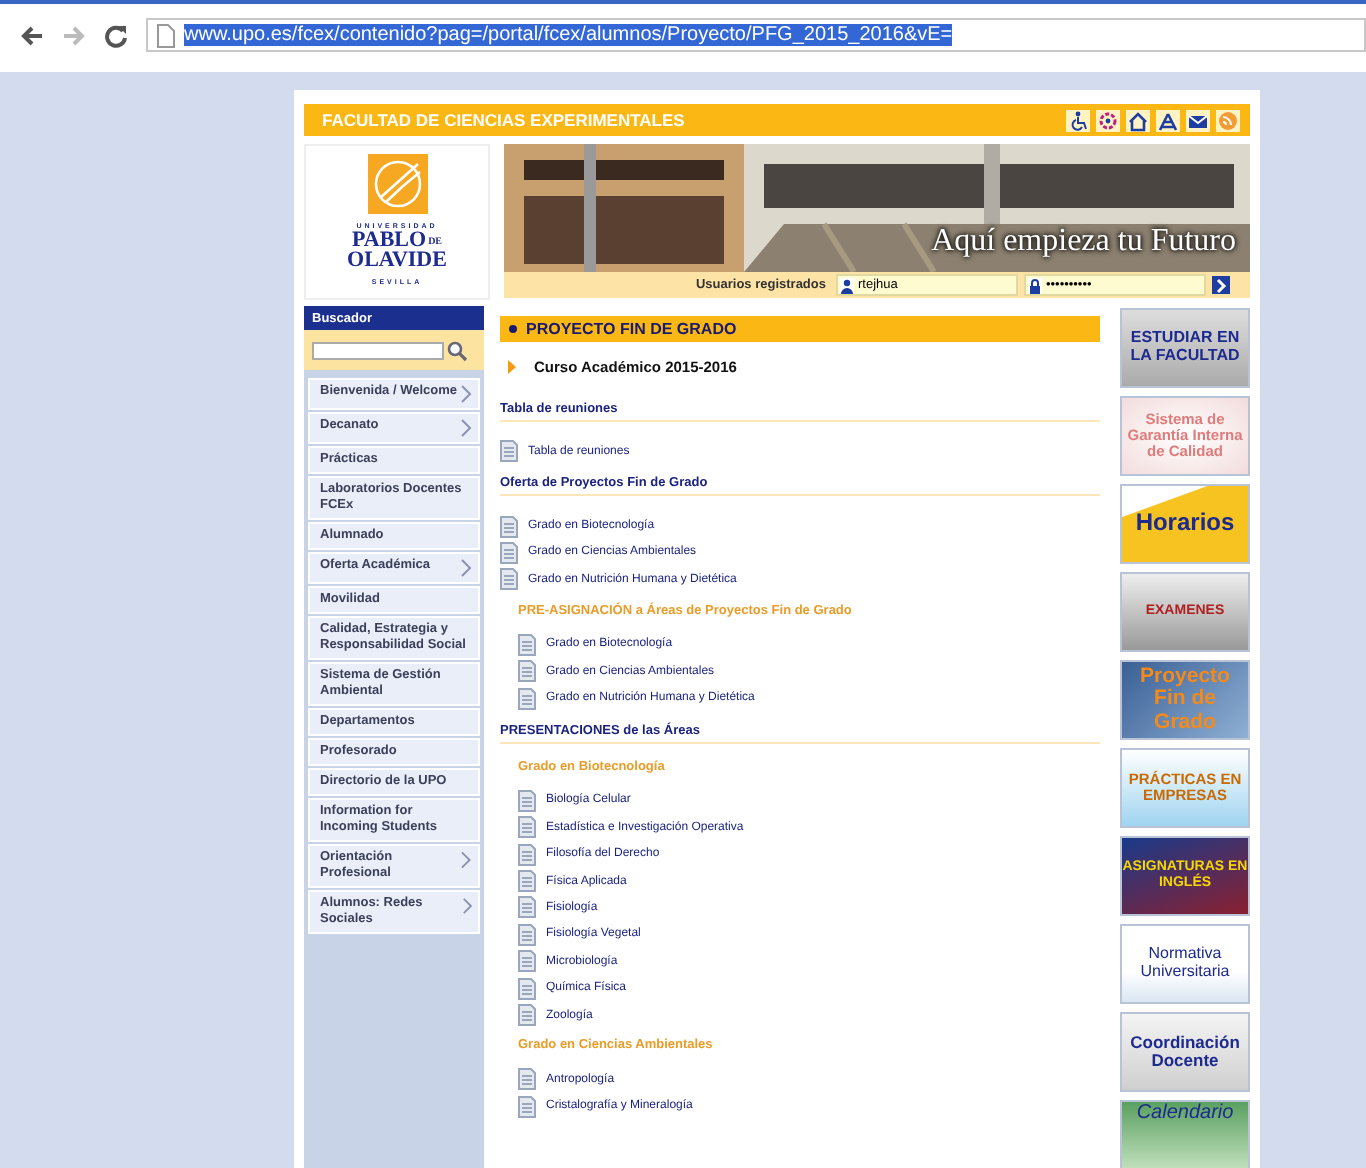  Describe the element at coordinates (166, 35) in the screenshot. I see `page-icon` at that location.